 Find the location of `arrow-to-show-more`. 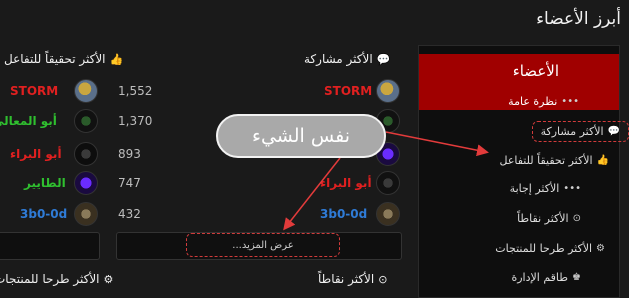

arrow-to-show-more is located at coordinates (312, 194).